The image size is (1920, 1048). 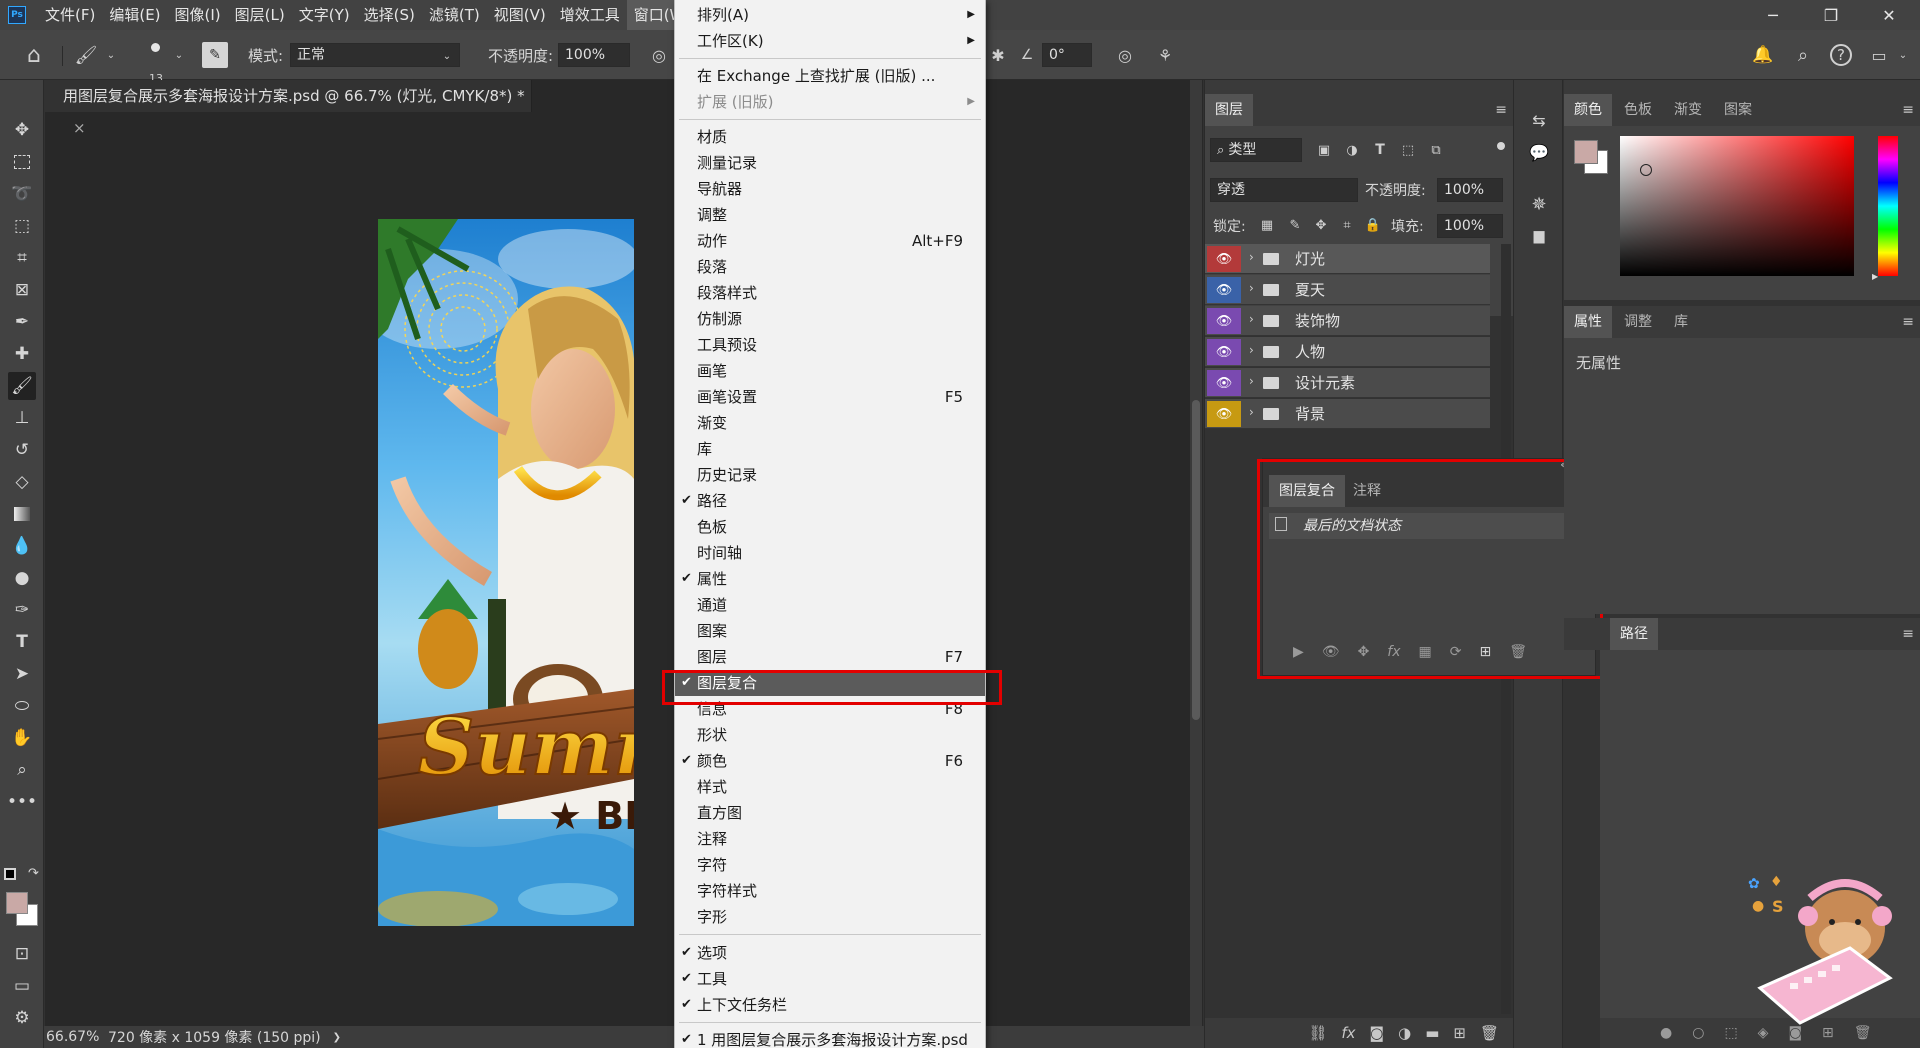 I want to click on window-menu-item-38: ✔ 1 用图层复合展示多套海报设计方案.psd, so click(x=830, y=1037).